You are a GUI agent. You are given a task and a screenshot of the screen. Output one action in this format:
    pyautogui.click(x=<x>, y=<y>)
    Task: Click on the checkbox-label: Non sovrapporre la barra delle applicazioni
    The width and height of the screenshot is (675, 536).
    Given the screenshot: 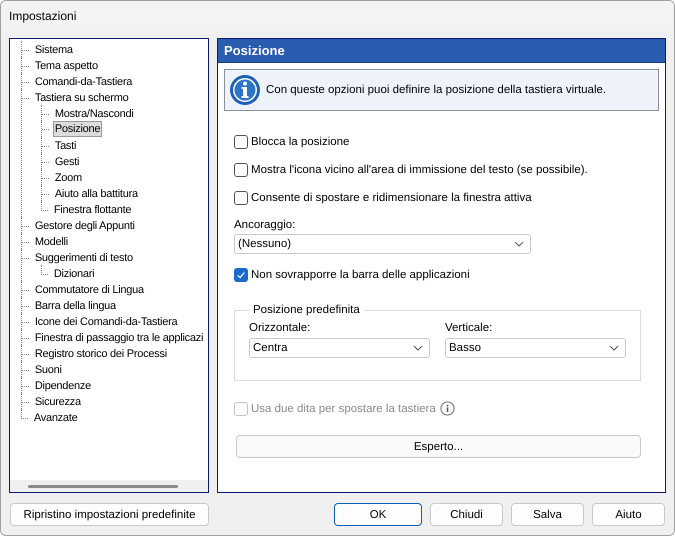 What is the action you would take?
    pyautogui.click(x=360, y=275)
    